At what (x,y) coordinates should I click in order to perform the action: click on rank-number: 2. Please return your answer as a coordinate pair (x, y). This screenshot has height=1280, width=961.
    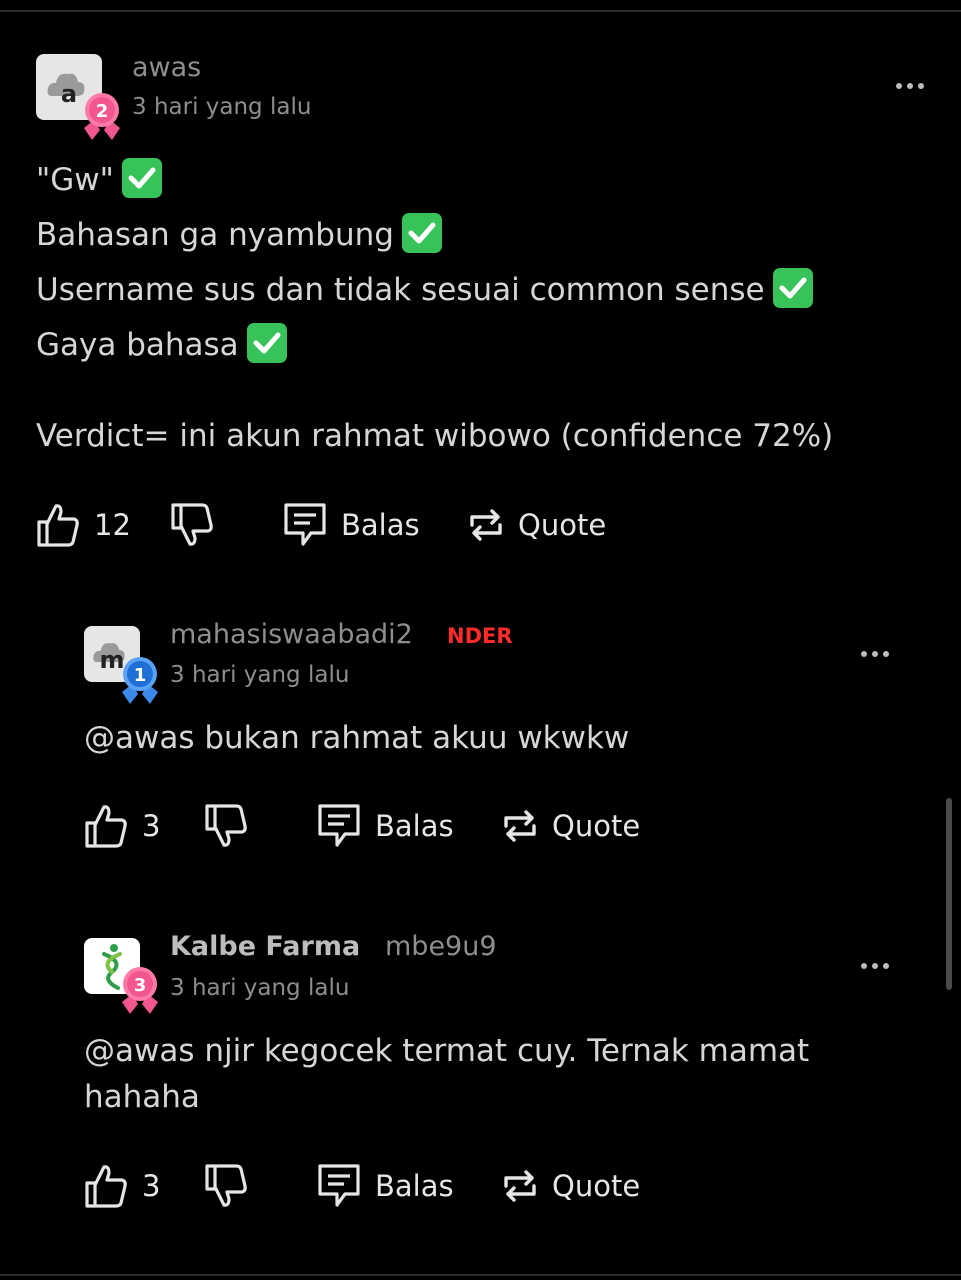
    Looking at the image, I should click on (102, 111).